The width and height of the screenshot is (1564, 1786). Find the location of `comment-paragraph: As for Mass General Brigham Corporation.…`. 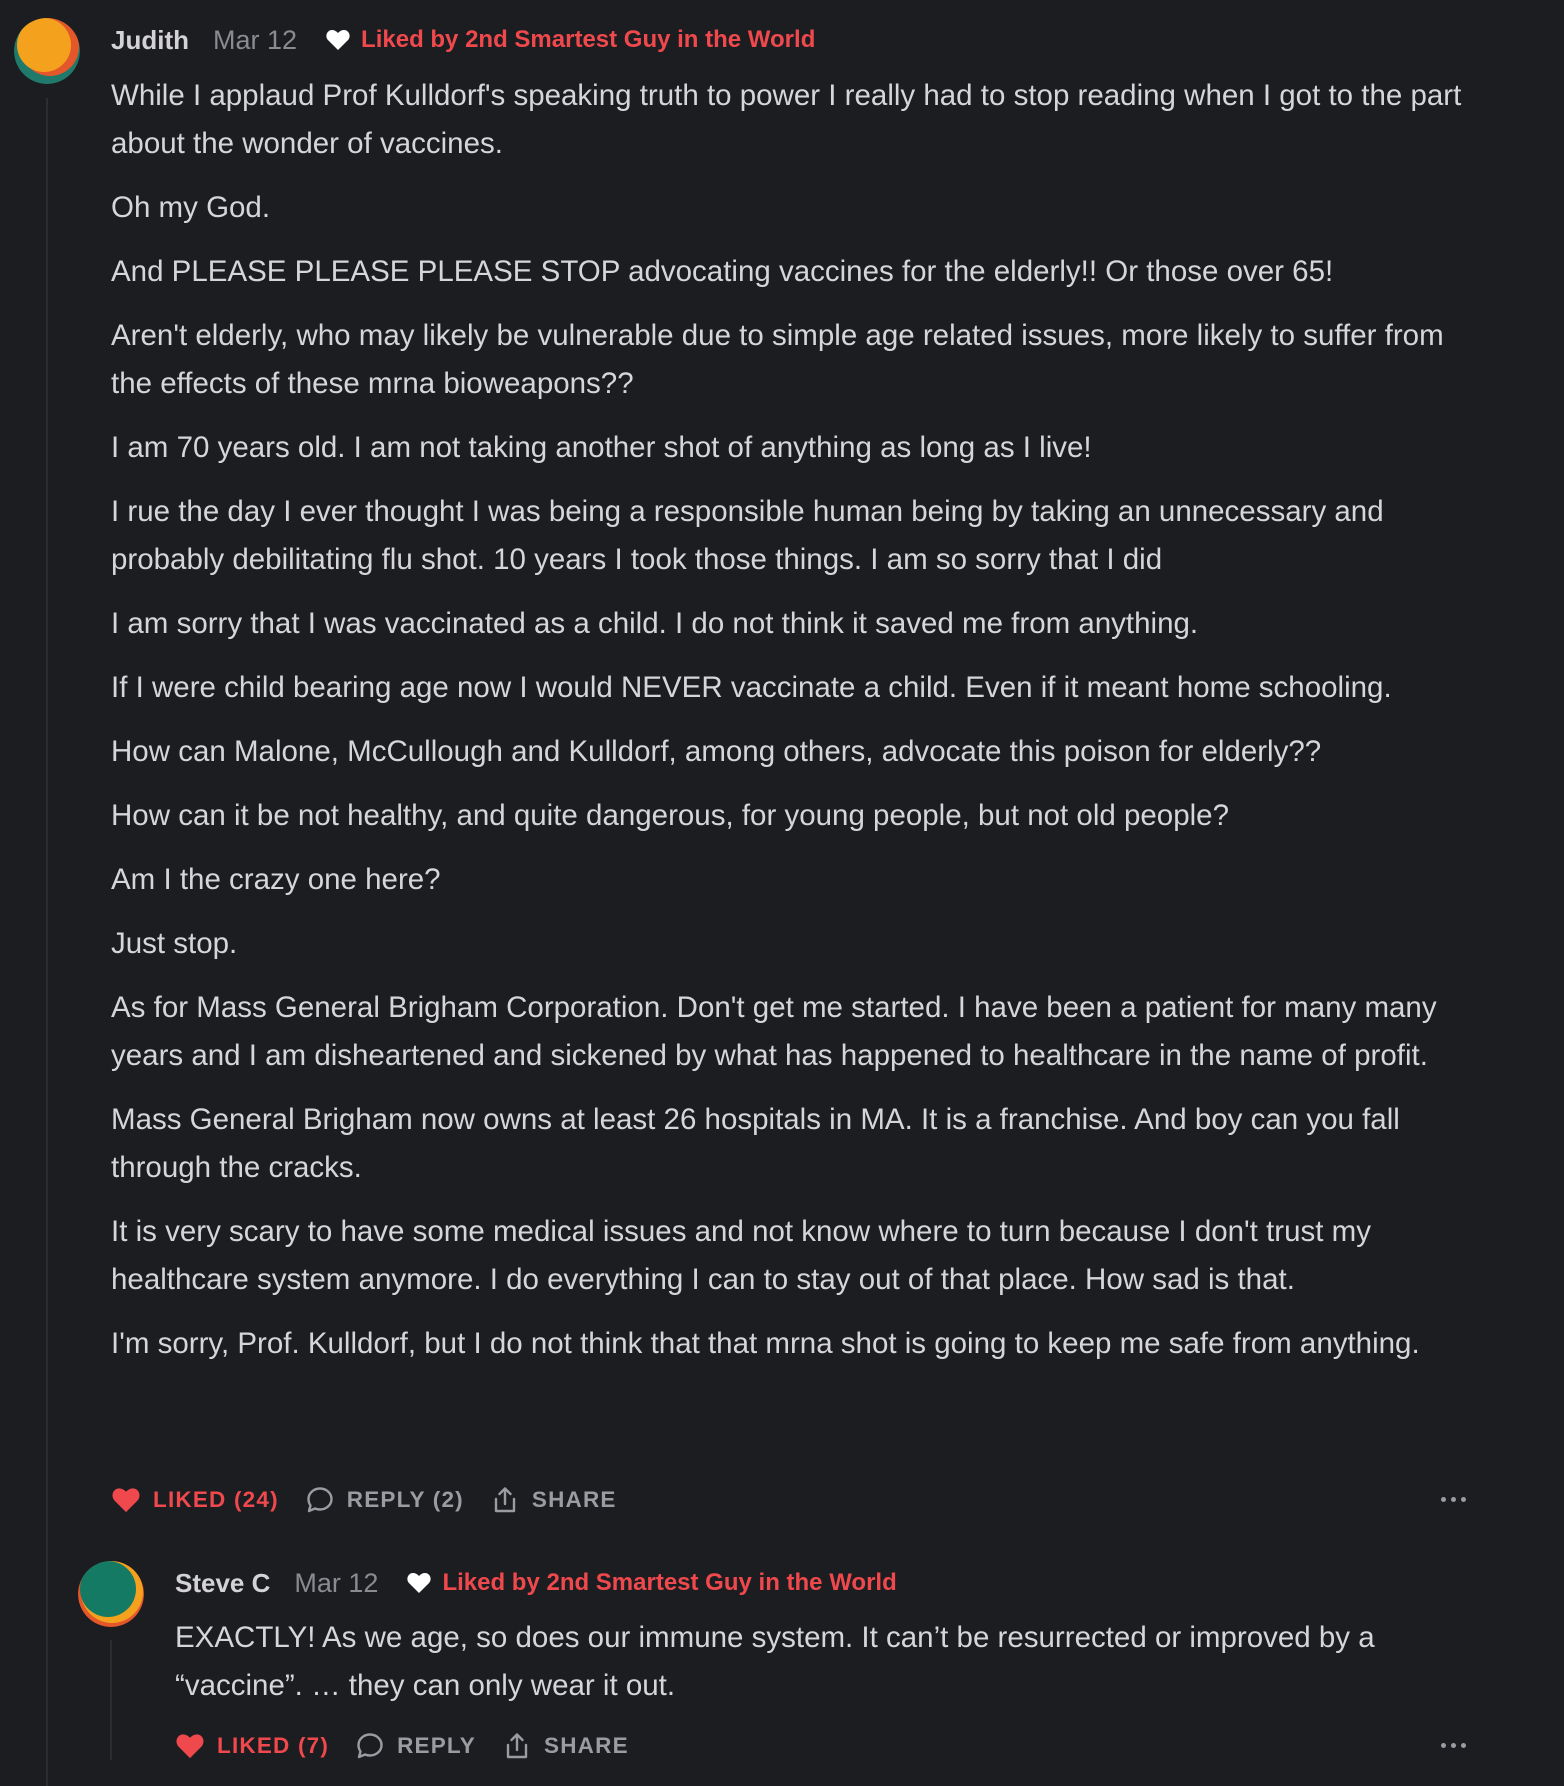

comment-paragraph: As for Mass General Brigham Corporation.… is located at coordinates (774, 1031).